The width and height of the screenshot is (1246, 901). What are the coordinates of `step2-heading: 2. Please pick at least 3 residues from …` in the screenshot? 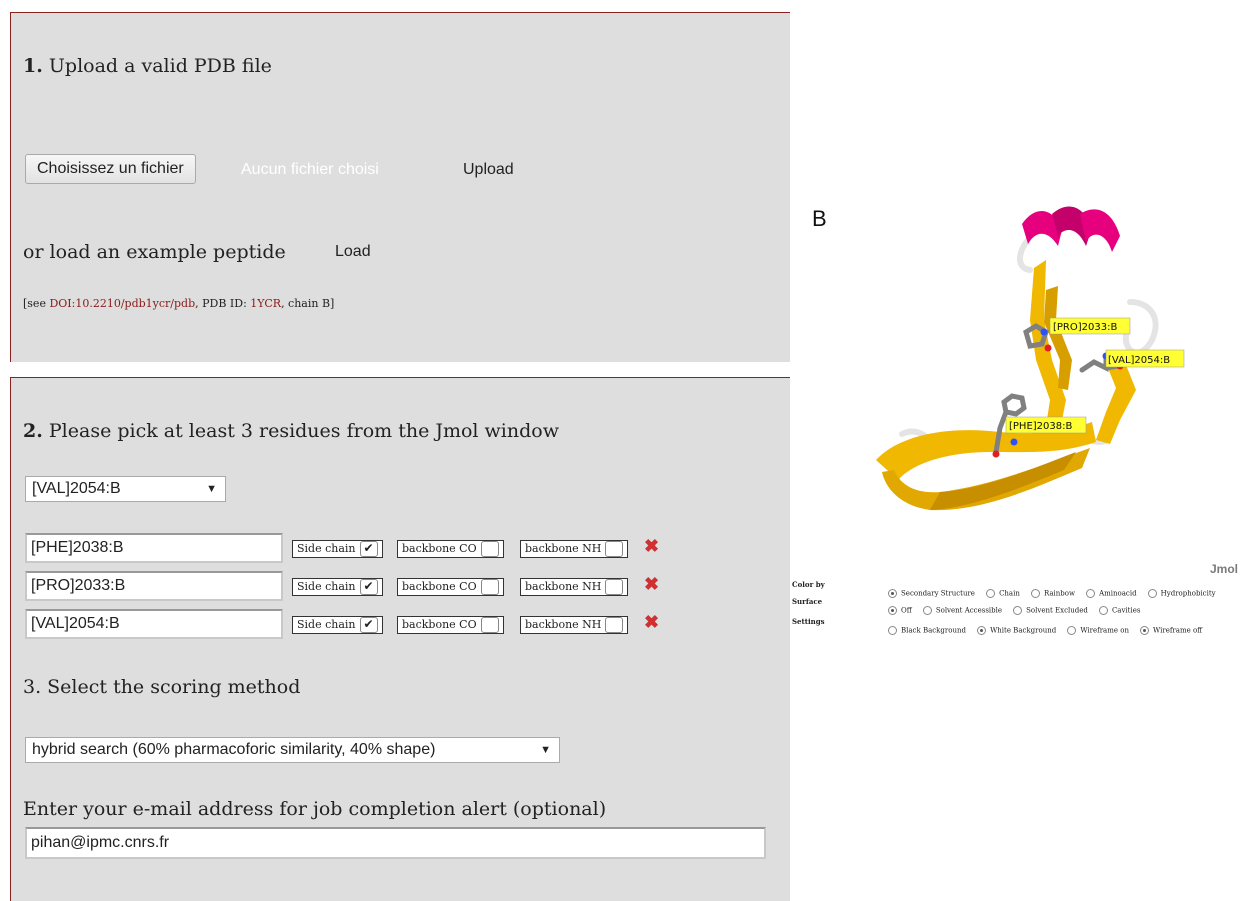 It's located at (291, 431).